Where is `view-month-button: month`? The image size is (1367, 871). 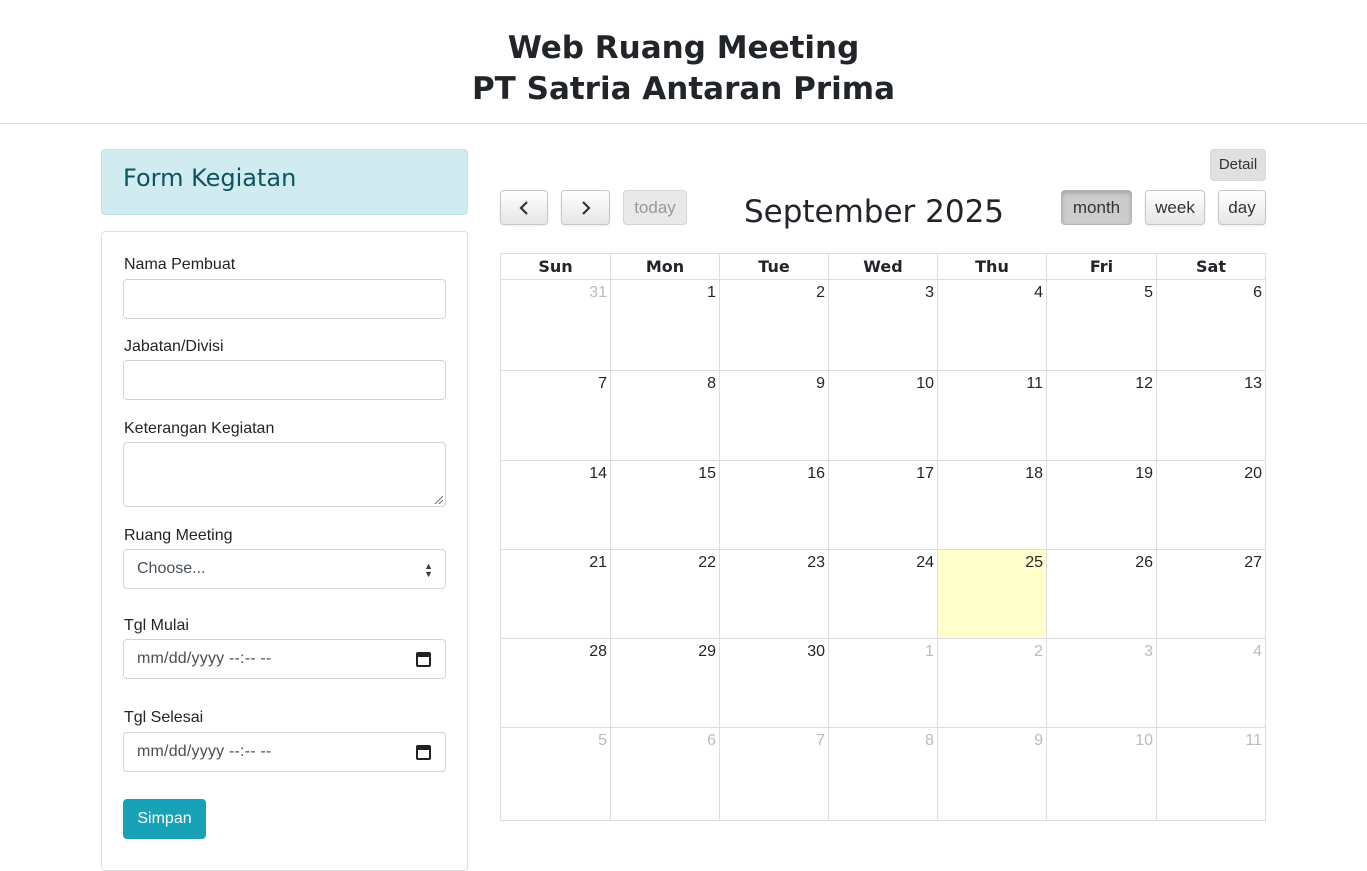
view-month-button: month is located at coordinates (1096, 207).